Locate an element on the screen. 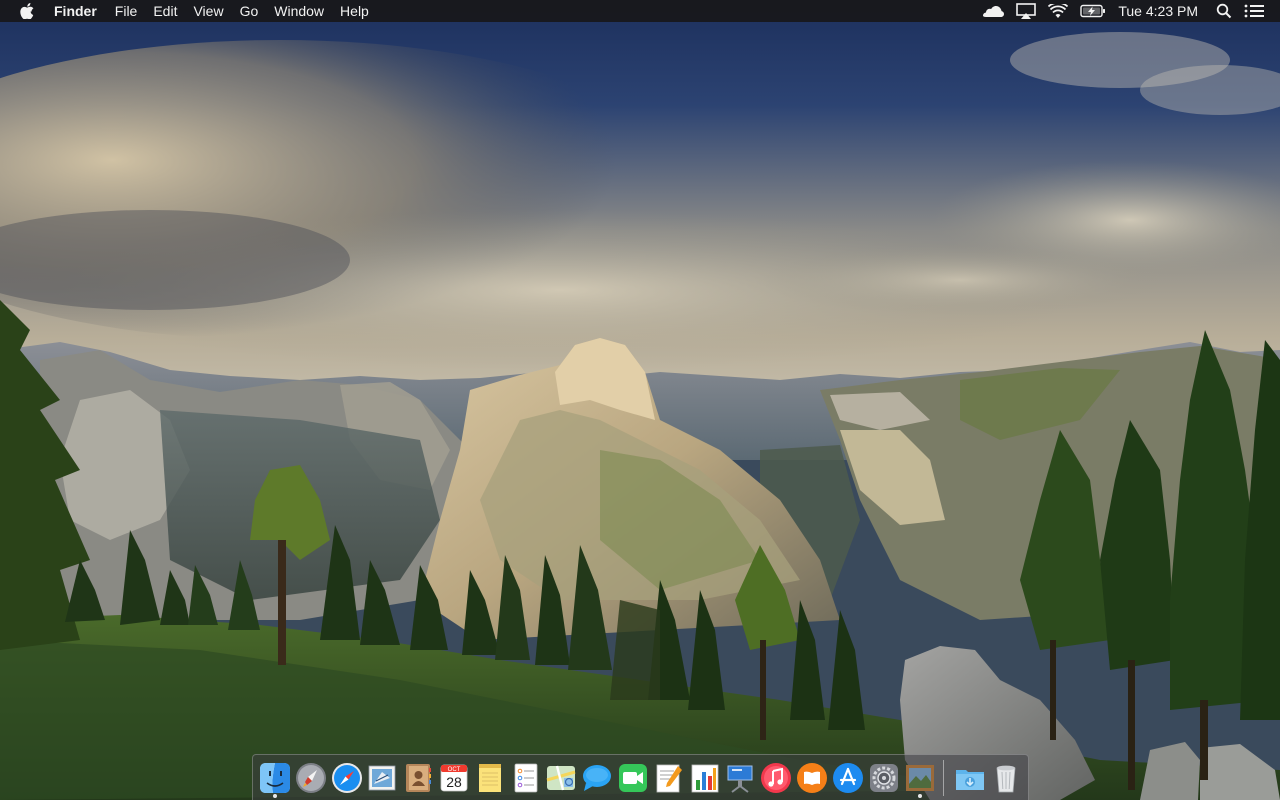 Image resolution: width=1280 pixels, height=800 pixels. menu-file: File is located at coordinates (126, 11).